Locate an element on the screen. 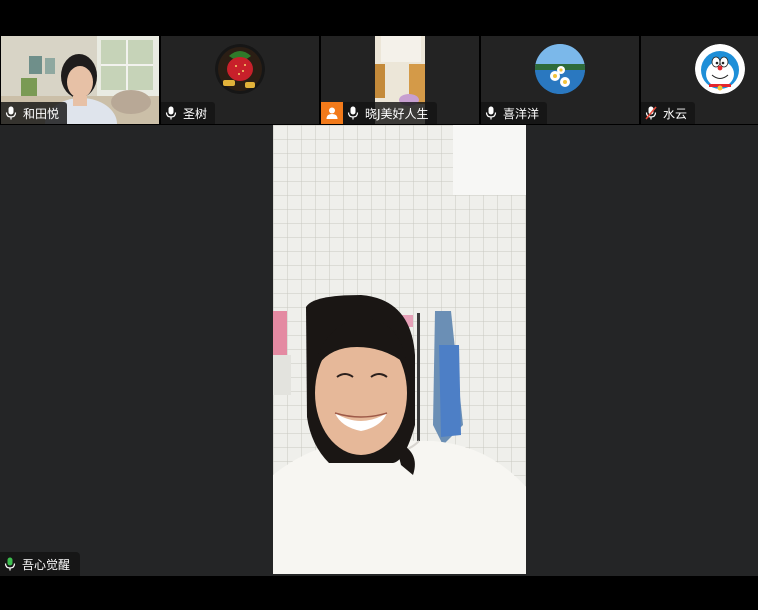  participant-name: 圣树 is located at coordinates (195, 113).